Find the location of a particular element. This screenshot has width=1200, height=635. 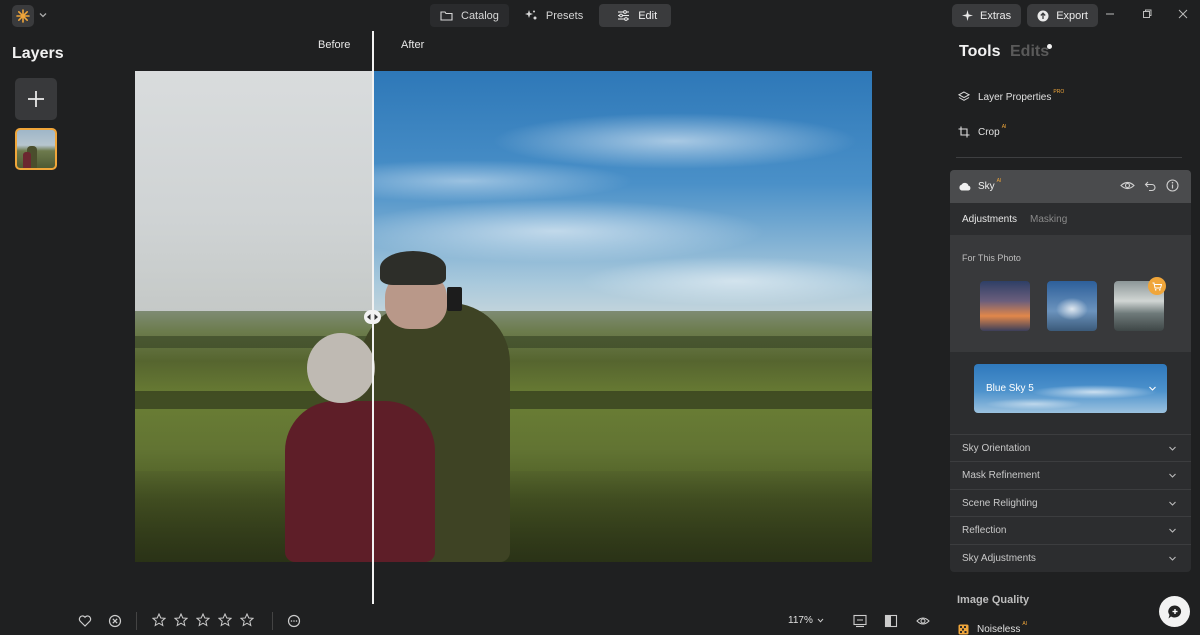

after-label: After is located at coordinates (413, 45).